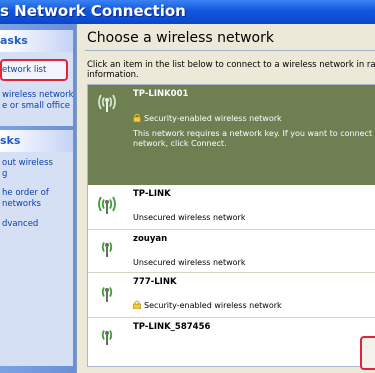  What do you see at coordinates (231, 342) in the screenshot?
I see `network-item-tp-link-587456: TP-LINK_587456` at bounding box center [231, 342].